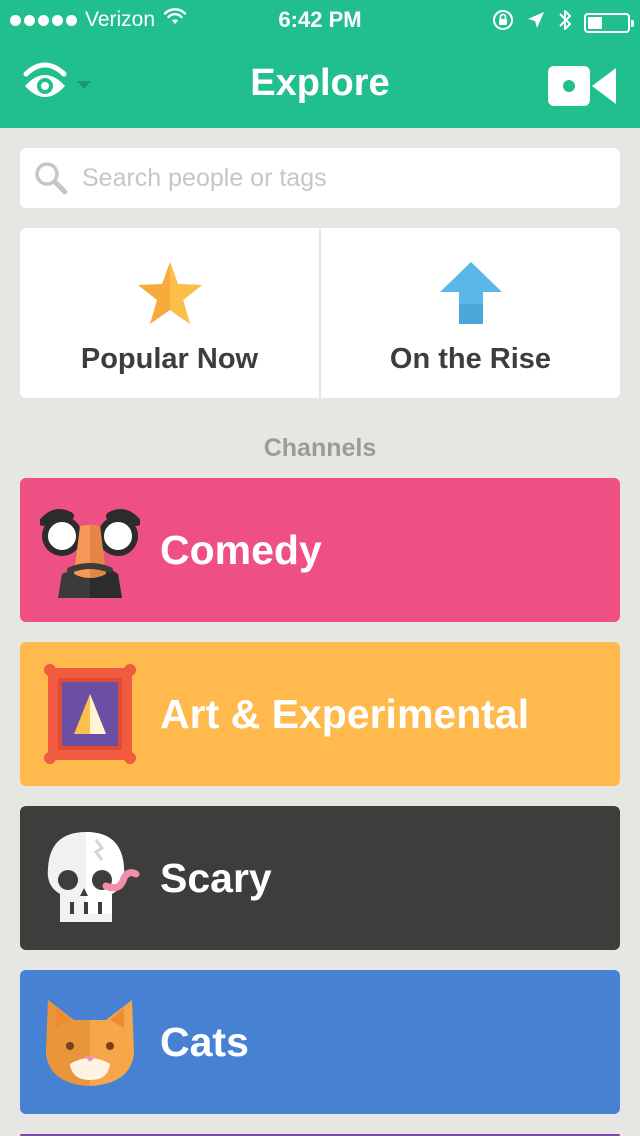  Describe the element at coordinates (503, 23) in the screenshot. I see `rotation-lock-icon` at that location.